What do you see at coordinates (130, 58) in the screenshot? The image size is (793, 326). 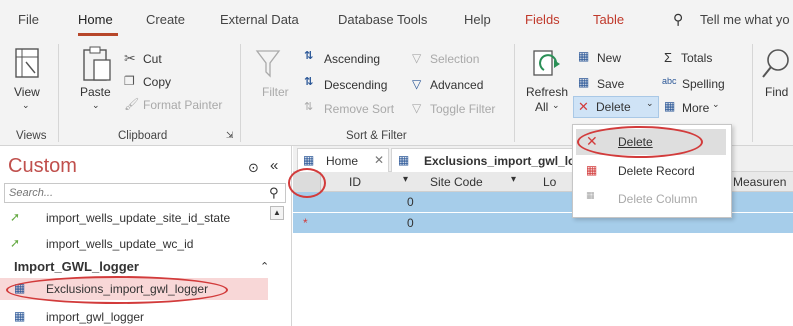 I see `scissors-icon: ✂` at bounding box center [130, 58].